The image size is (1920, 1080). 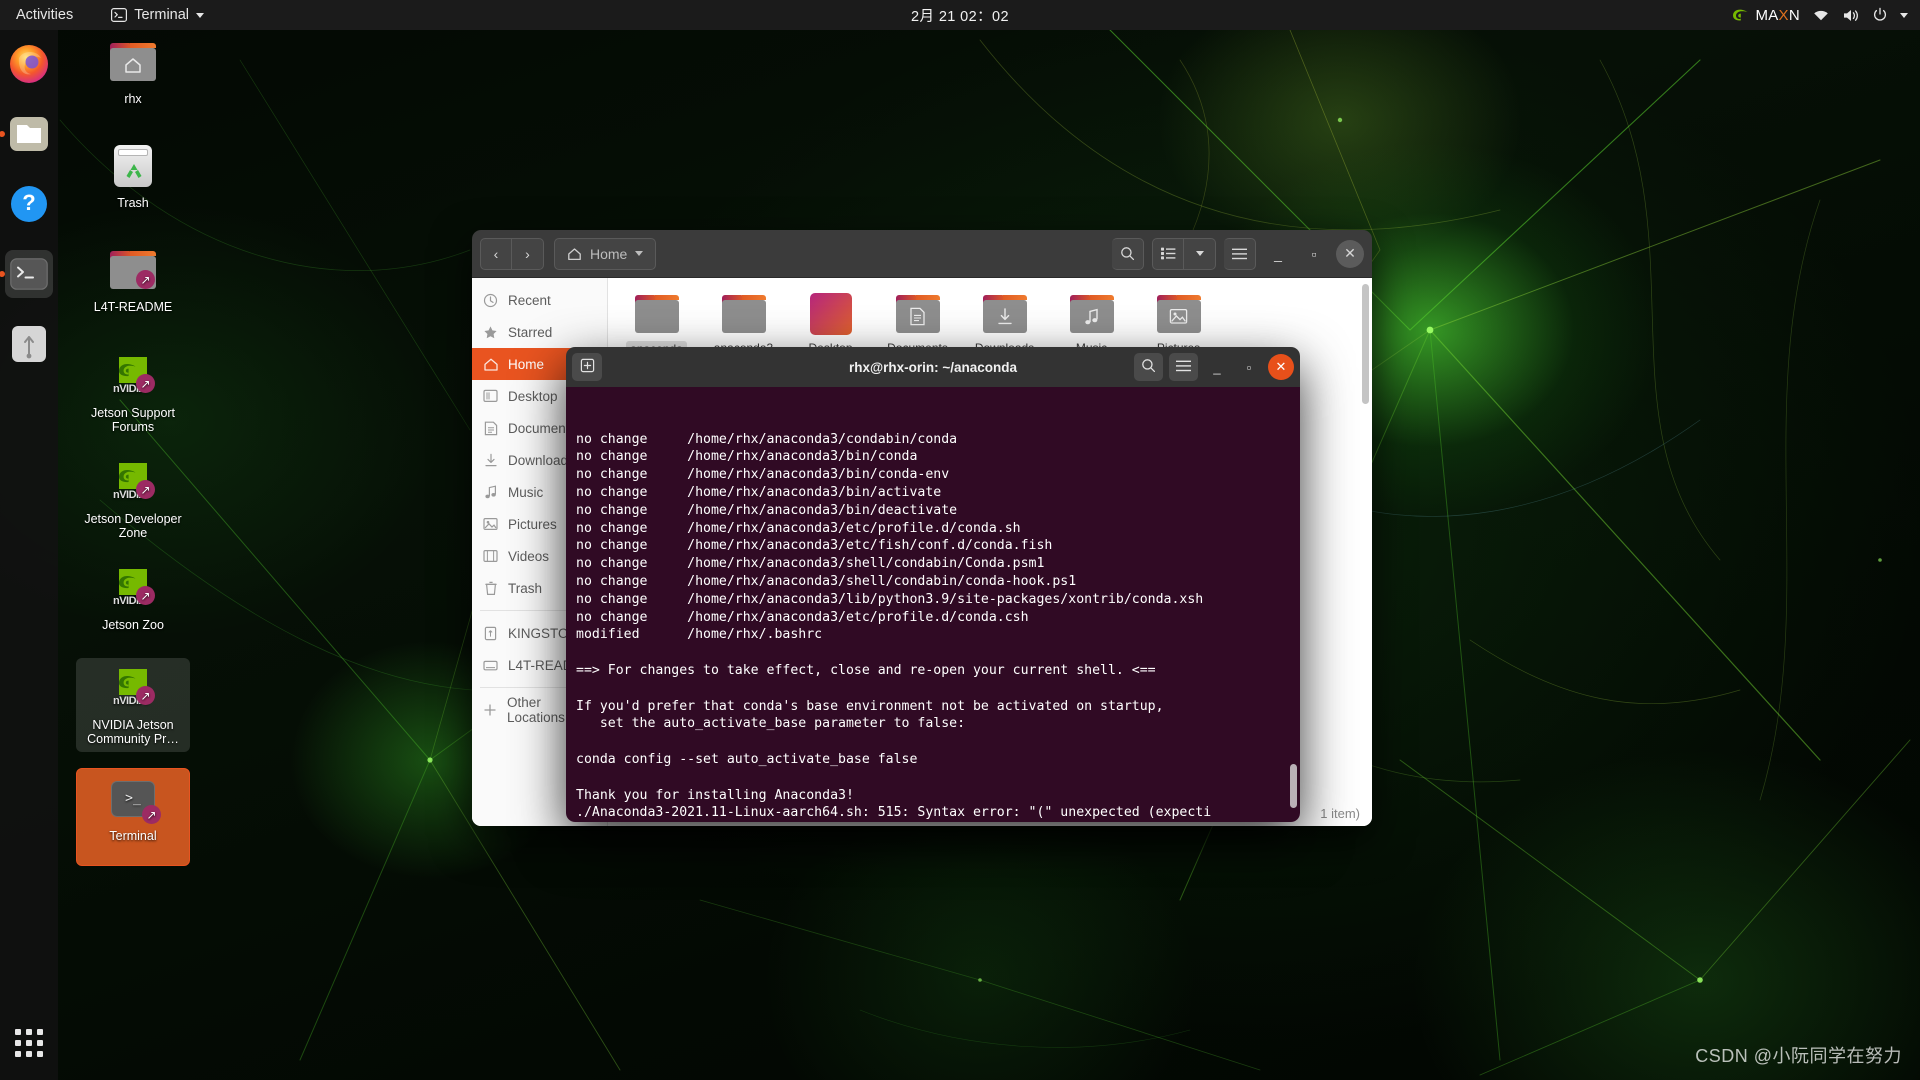 What do you see at coordinates (133, 625) in the screenshot?
I see `desktop-icon-label: Jetson Zoo` at bounding box center [133, 625].